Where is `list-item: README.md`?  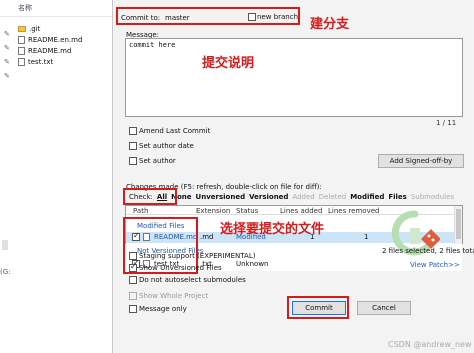
list-item: README.md is located at coordinates (44, 51).